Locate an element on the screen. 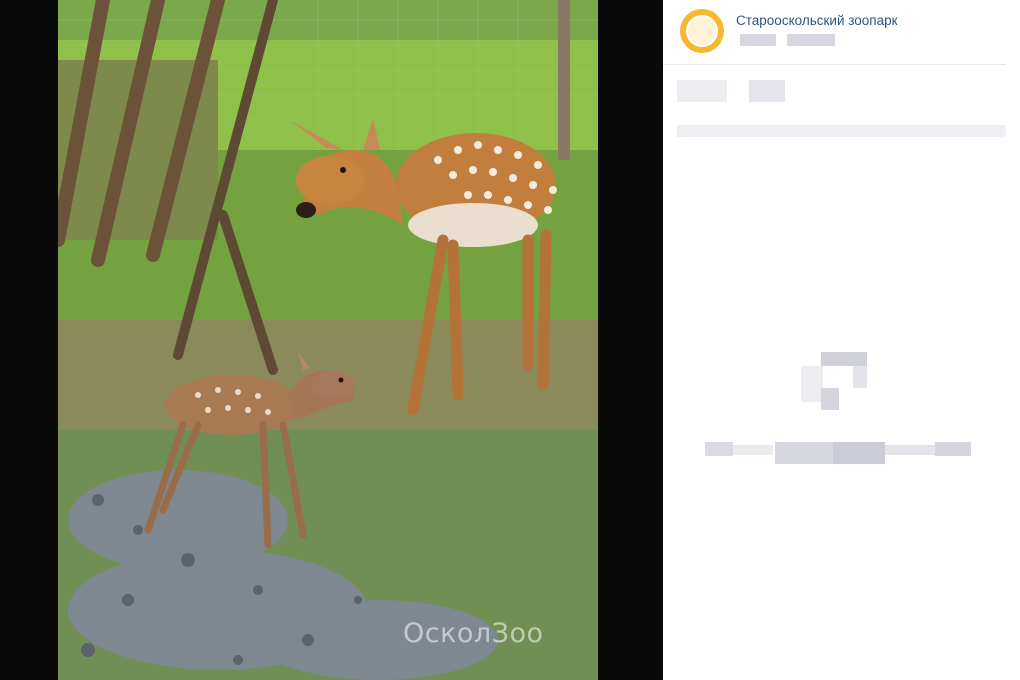  zoo-logo-icon is located at coordinates (702, 31).